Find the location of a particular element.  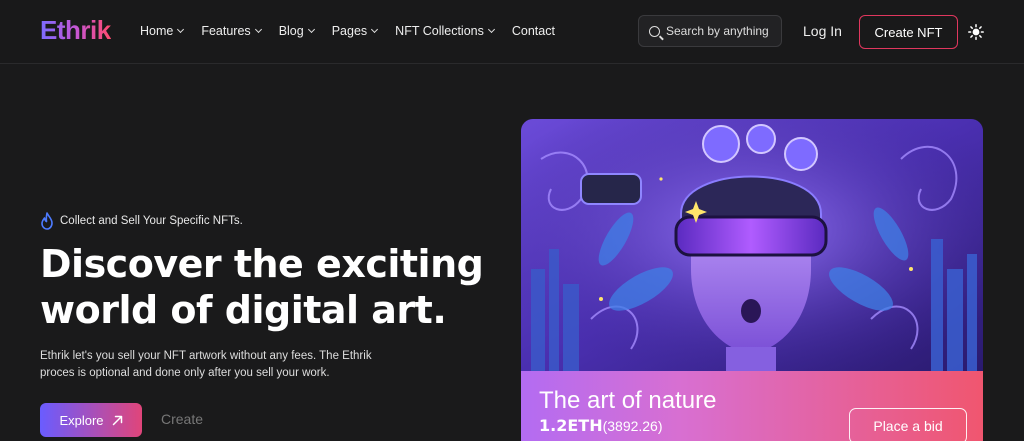

nav-item-label: Pages is located at coordinates (349, 31).